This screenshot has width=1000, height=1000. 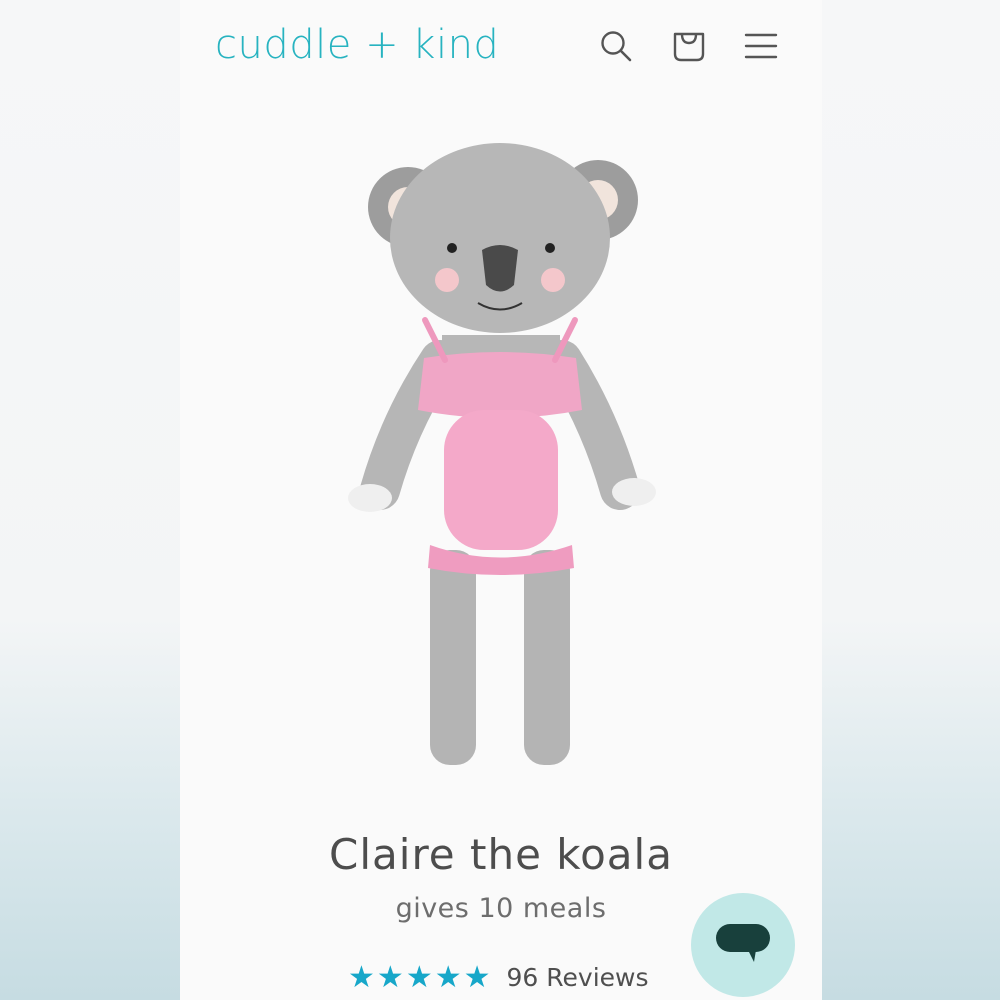 I want to click on site-header: cuddle + kind, so click(x=501, y=47).